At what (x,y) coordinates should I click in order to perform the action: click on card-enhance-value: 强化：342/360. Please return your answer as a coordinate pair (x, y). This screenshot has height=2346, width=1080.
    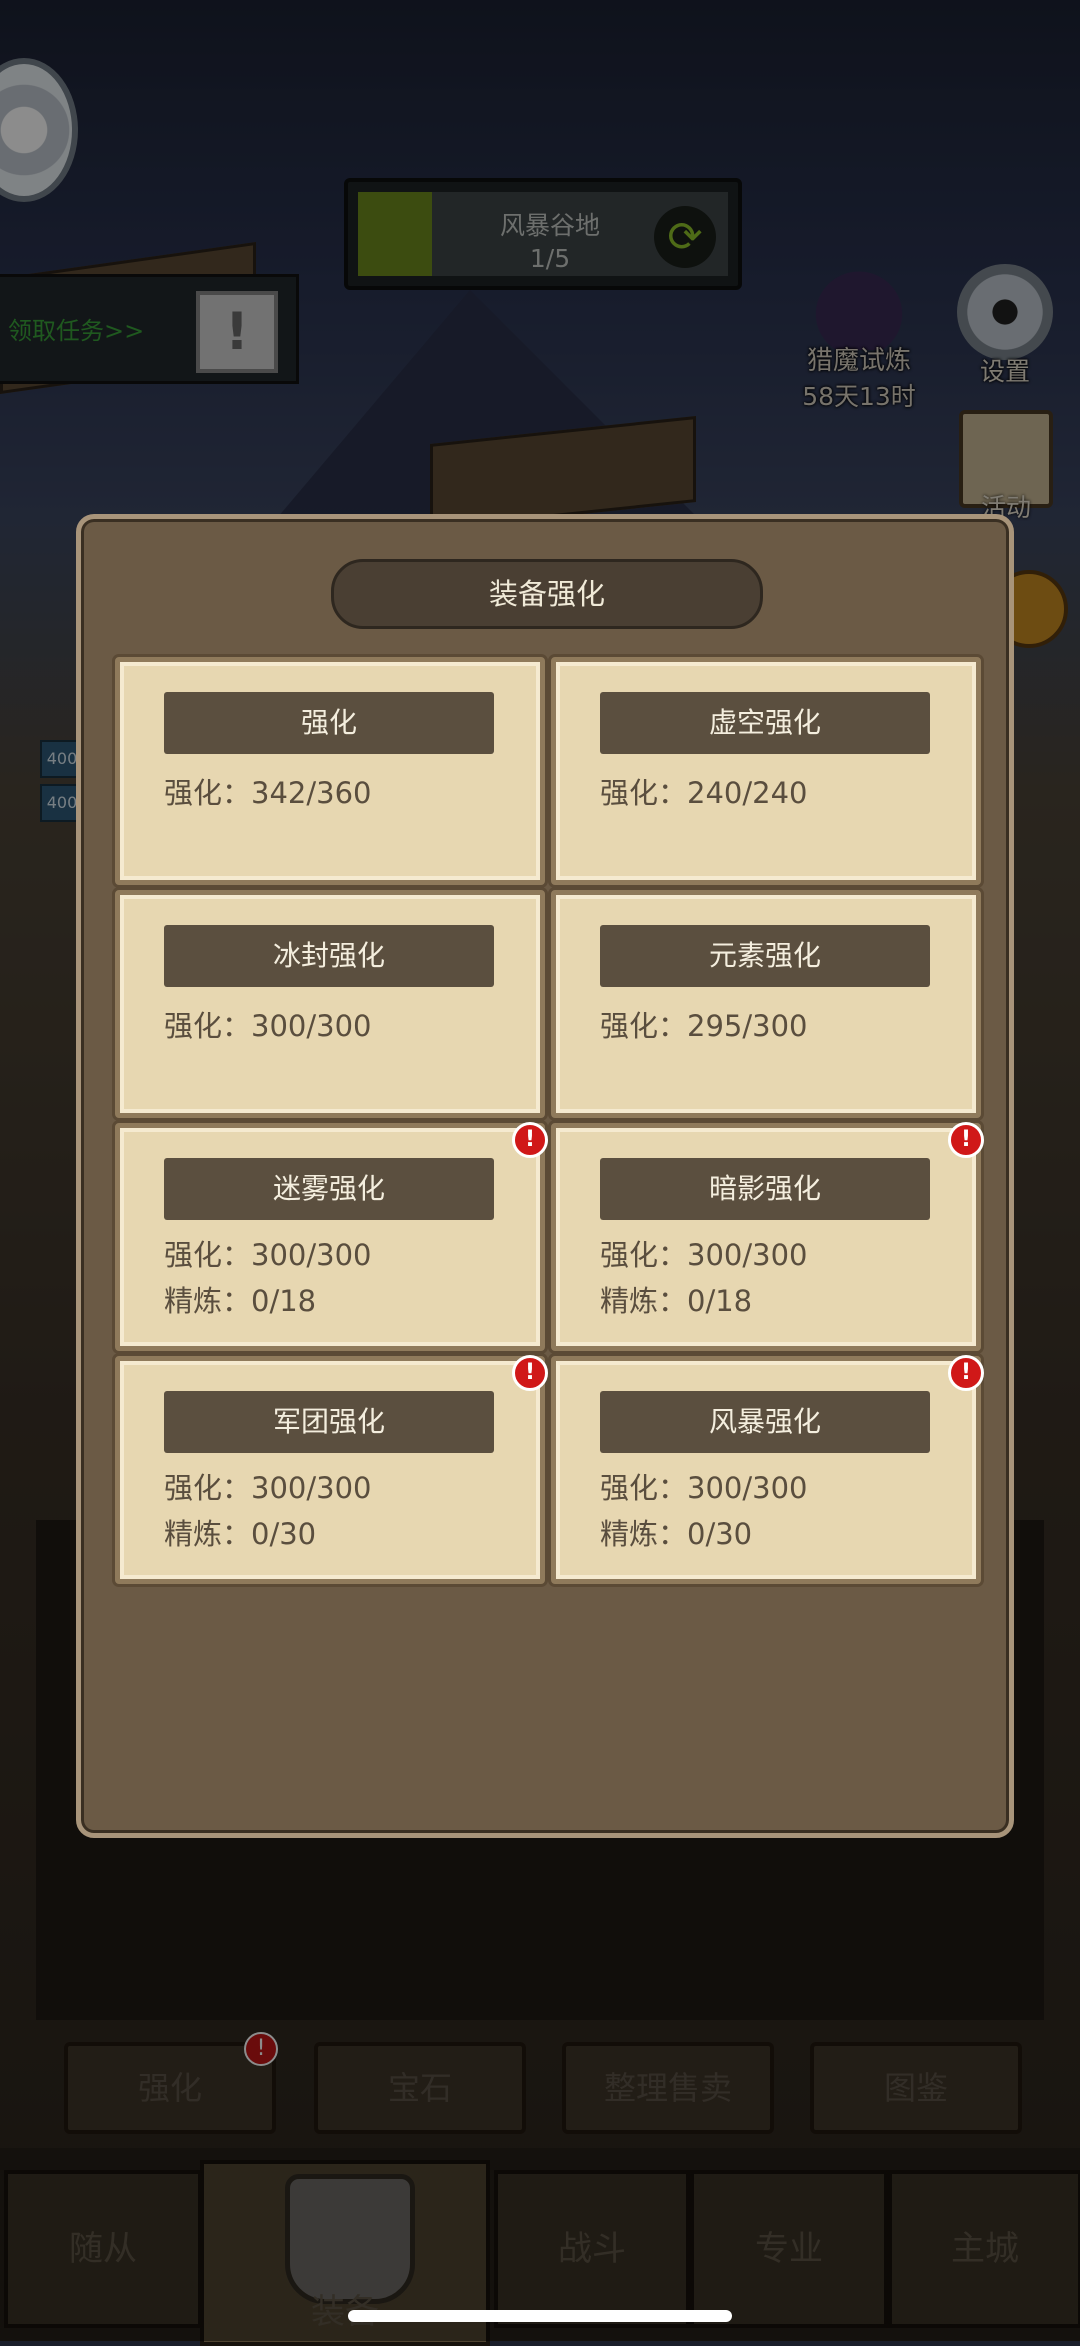
    Looking at the image, I should click on (268, 793).